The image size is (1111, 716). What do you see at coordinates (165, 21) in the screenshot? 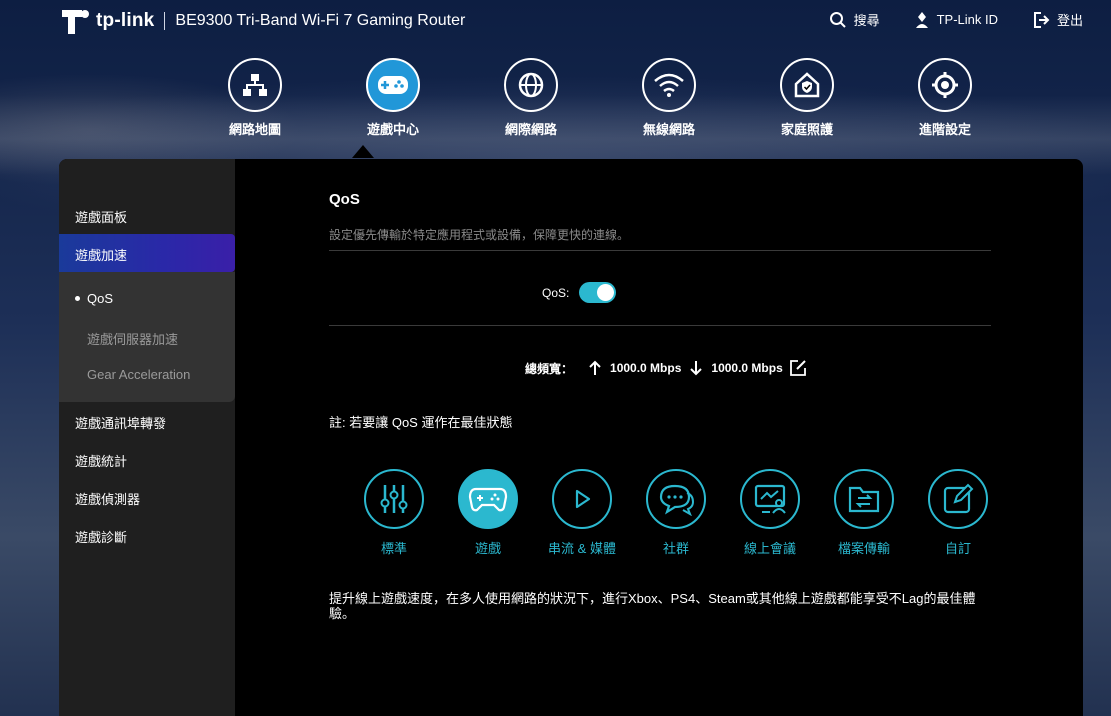
I see `logo-divider` at bounding box center [165, 21].